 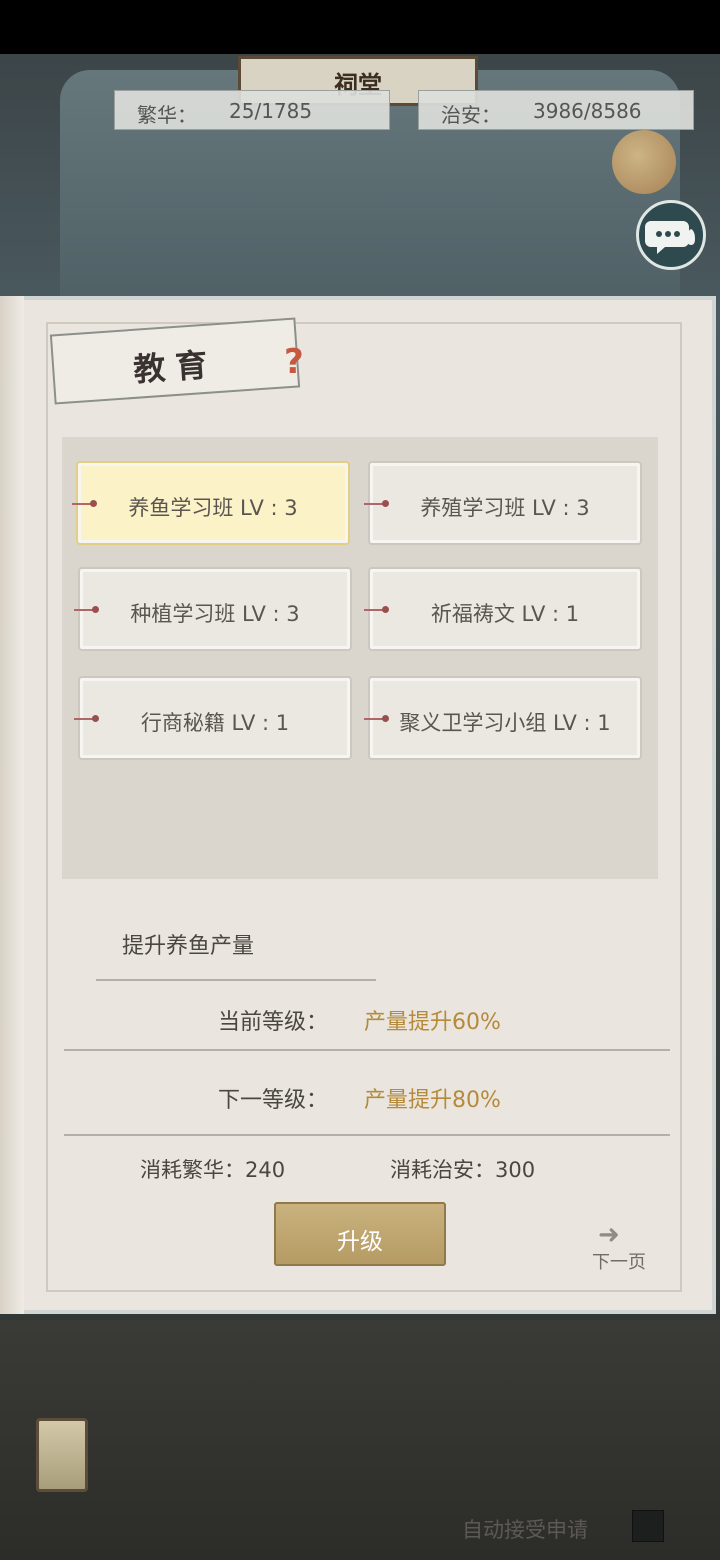 I want to click on course-item-trade: 行商秘籍 LV : 1, so click(x=213, y=718).